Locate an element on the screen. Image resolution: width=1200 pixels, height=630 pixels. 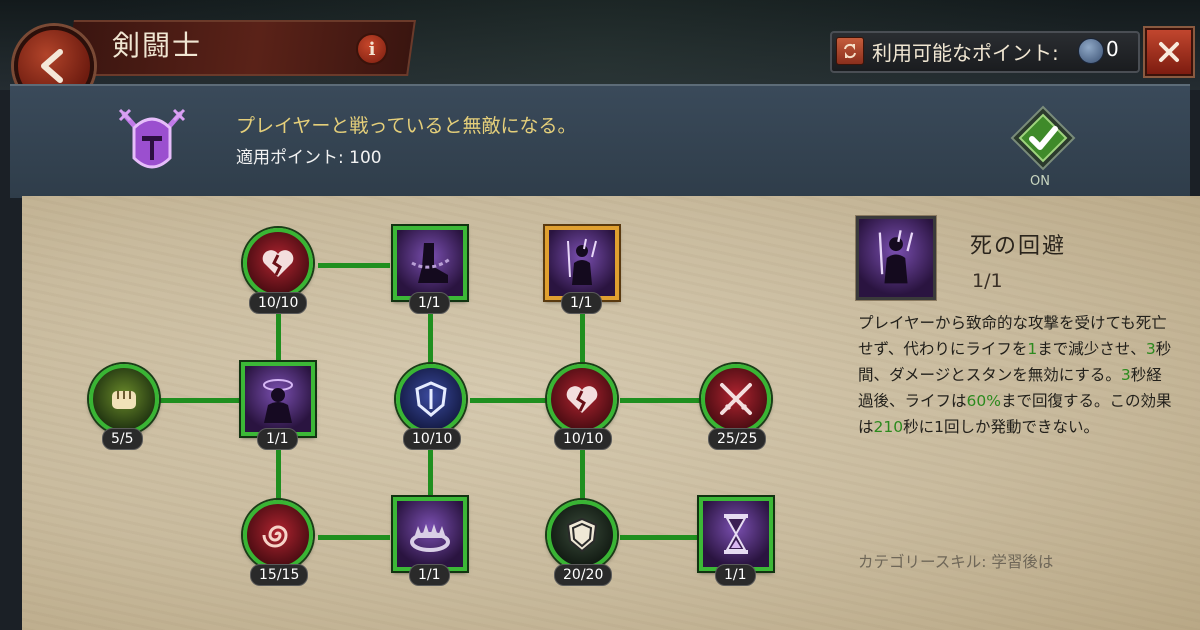
skill-count: 5/5 is located at coordinates (122, 439).